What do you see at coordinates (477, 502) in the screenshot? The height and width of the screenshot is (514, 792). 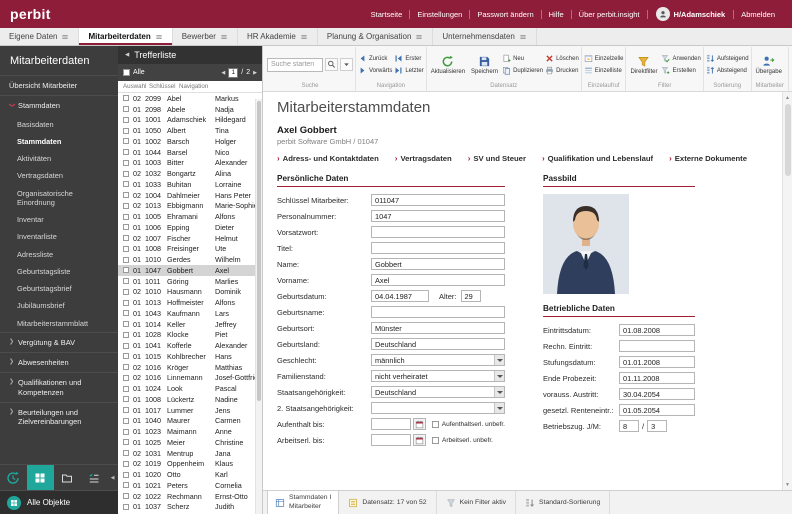 I see `filter-status: Kein Filter aktiv` at bounding box center [477, 502].